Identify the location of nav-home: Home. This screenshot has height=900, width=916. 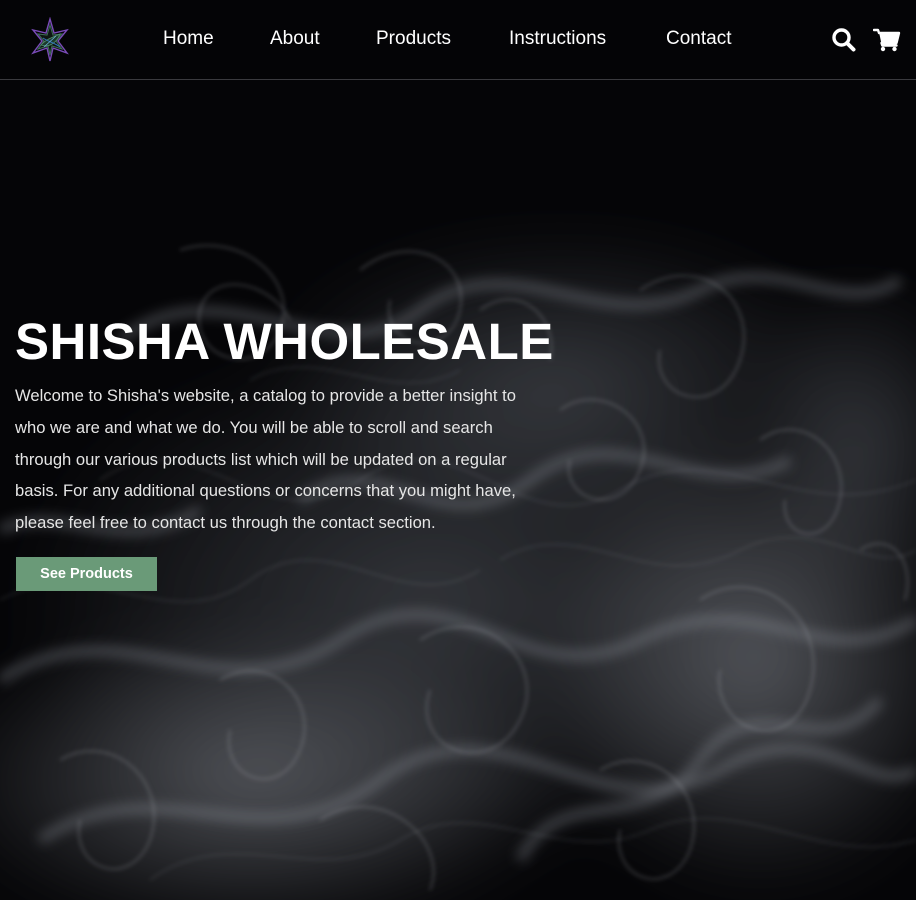
(188, 39).